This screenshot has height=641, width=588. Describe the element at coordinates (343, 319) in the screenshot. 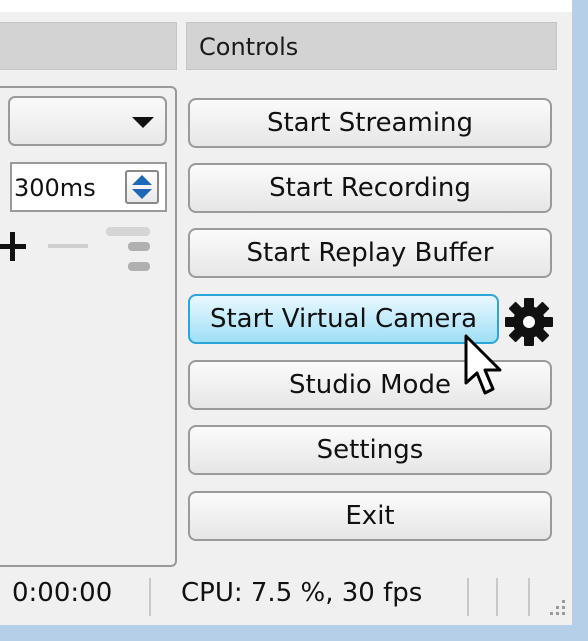

I see `start-virtual-camera-button: Start Virtual Camera` at that location.